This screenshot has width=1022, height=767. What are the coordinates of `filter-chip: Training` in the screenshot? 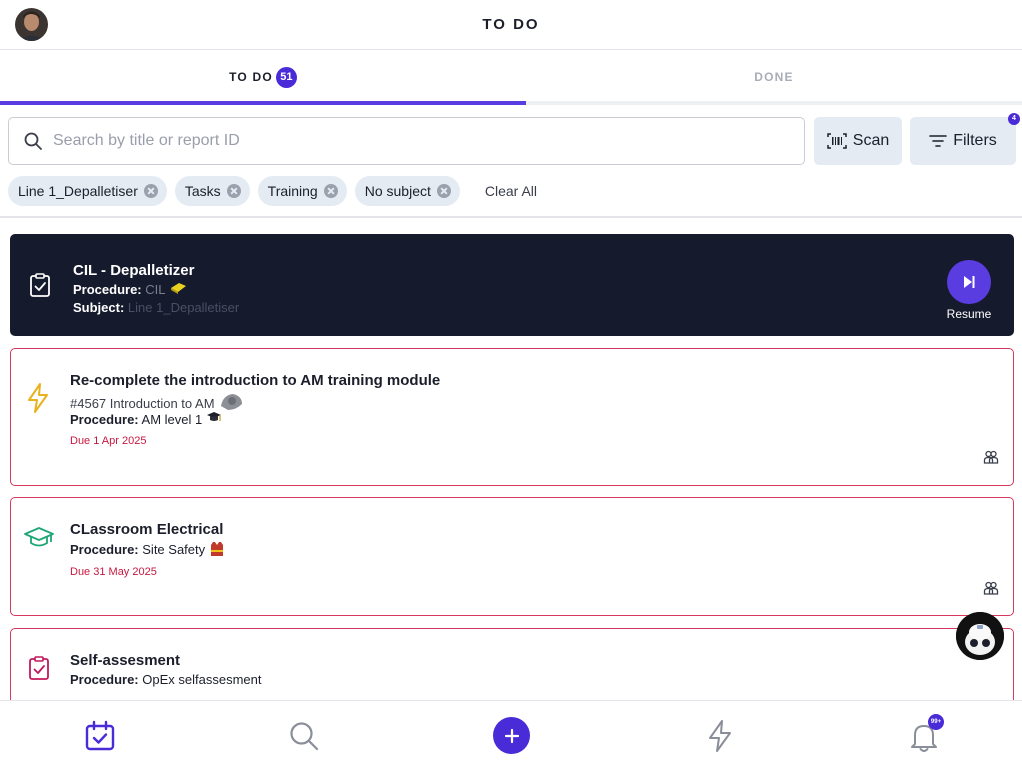 It's located at (302, 191).